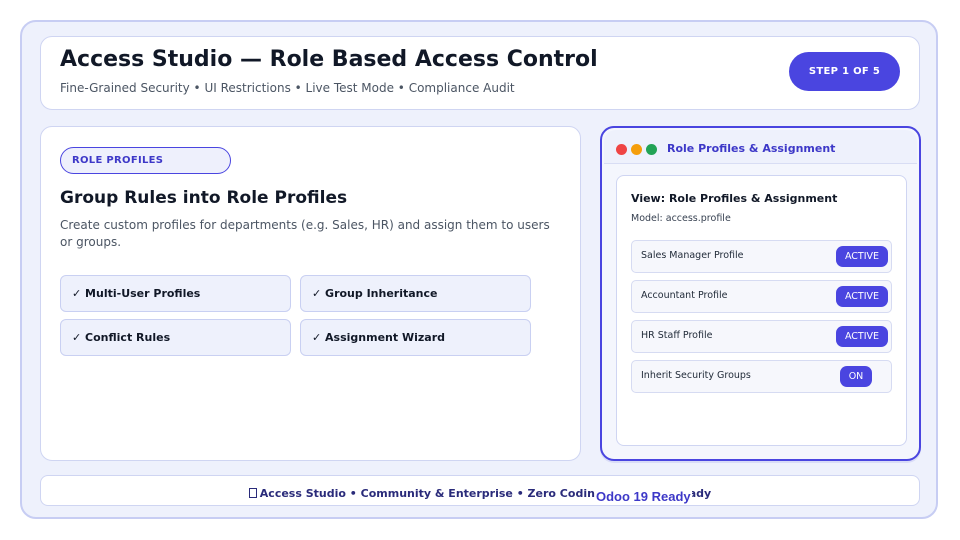 This screenshot has width=960, height=540. I want to click on box-icon, so click(252, 493).